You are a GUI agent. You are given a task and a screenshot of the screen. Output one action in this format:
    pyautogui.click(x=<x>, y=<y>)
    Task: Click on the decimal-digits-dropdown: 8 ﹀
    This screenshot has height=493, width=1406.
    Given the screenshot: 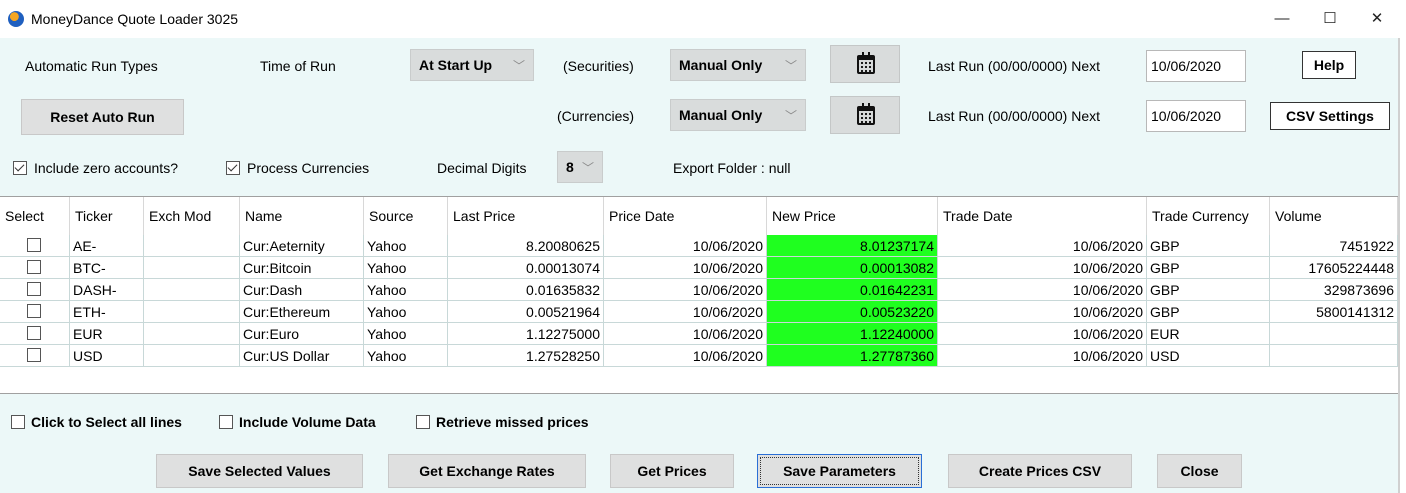 What is the action you would take?
    pyautogui.click(x=580, y=167)
    